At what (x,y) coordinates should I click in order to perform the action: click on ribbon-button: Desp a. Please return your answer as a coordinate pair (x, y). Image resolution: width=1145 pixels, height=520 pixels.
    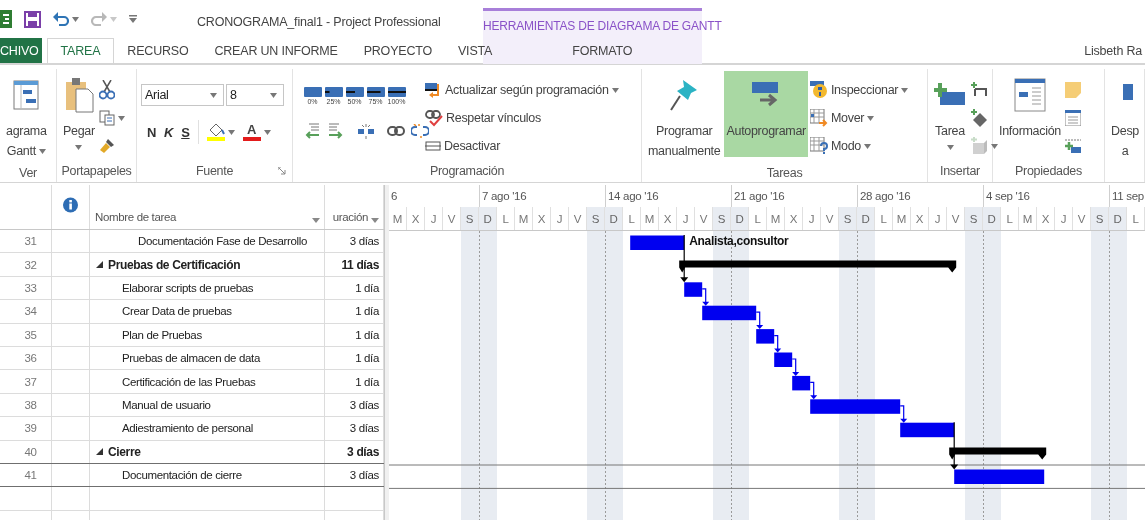
    Looking at the image, I should click on (1125, 117).